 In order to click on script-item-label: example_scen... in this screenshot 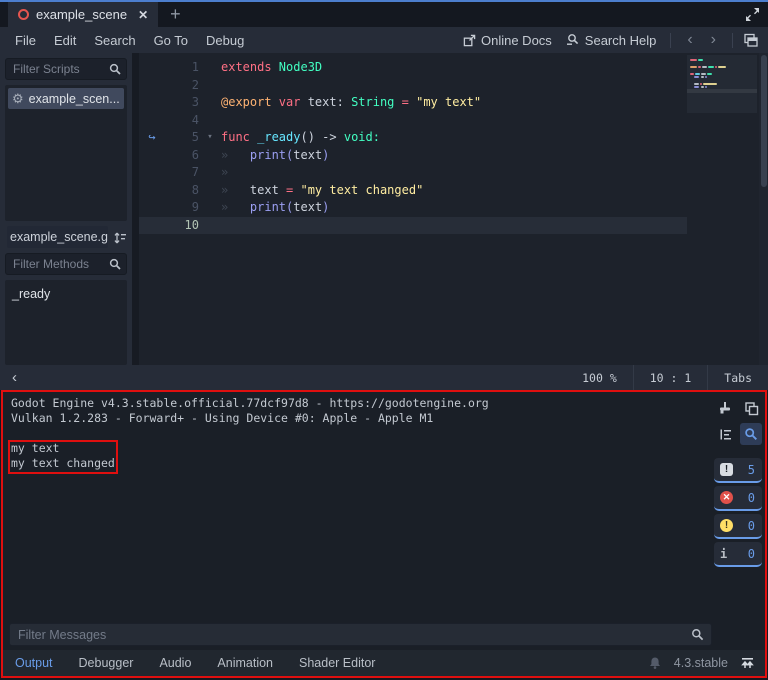, I will do `click(74, 98)`.